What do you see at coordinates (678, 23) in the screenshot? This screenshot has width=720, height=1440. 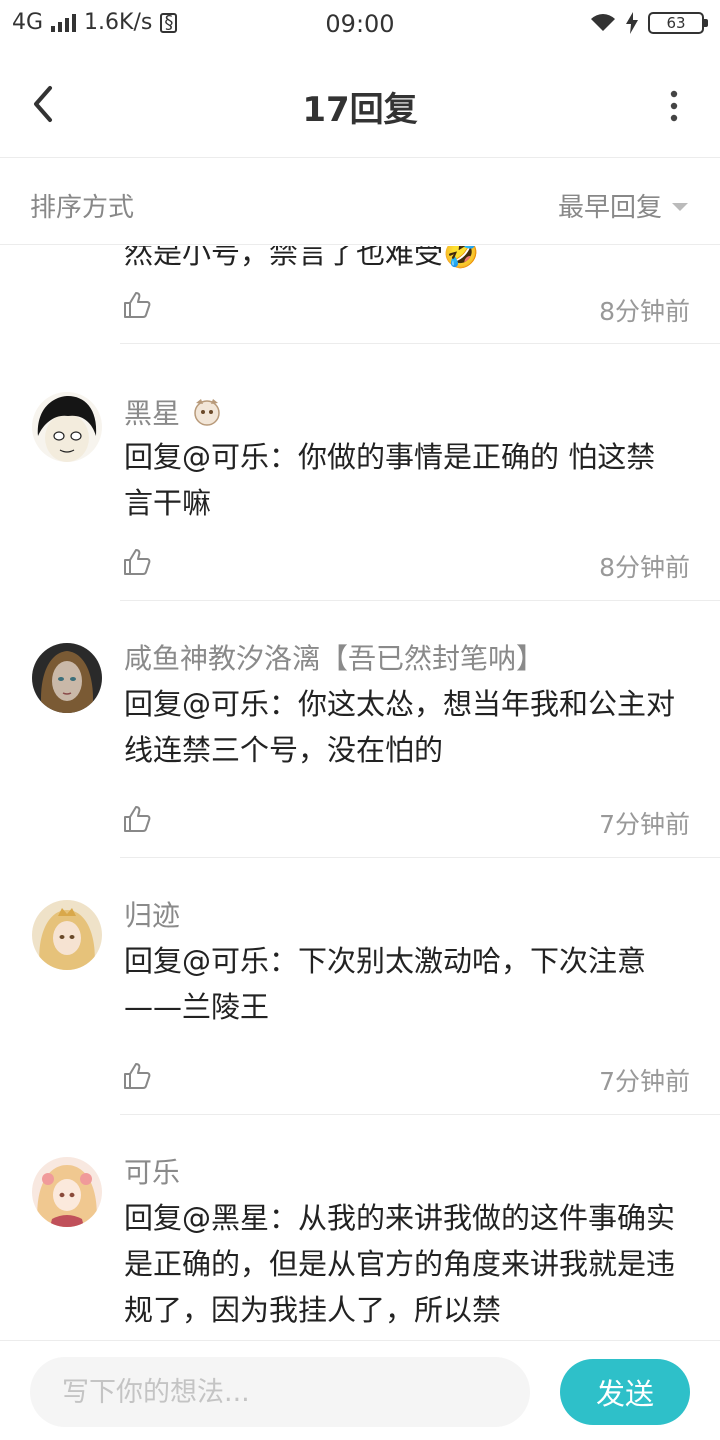 I see `battery-icon: 63` at bounding box center [678, 23].